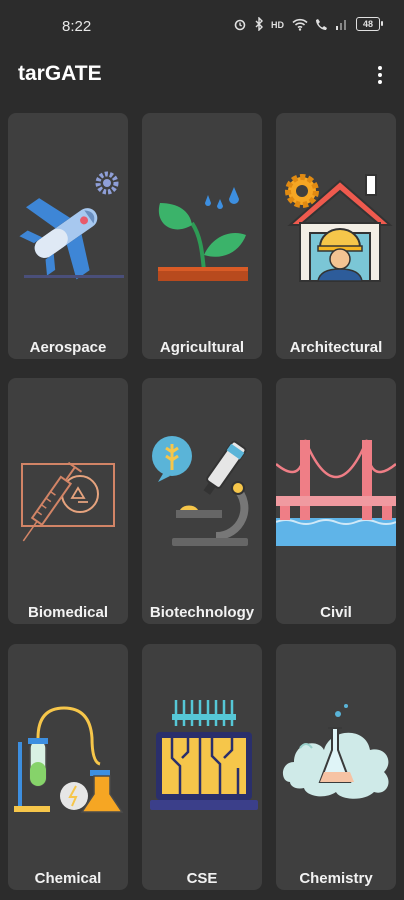  I want to click on card-label: CSE, so click(202, 878).